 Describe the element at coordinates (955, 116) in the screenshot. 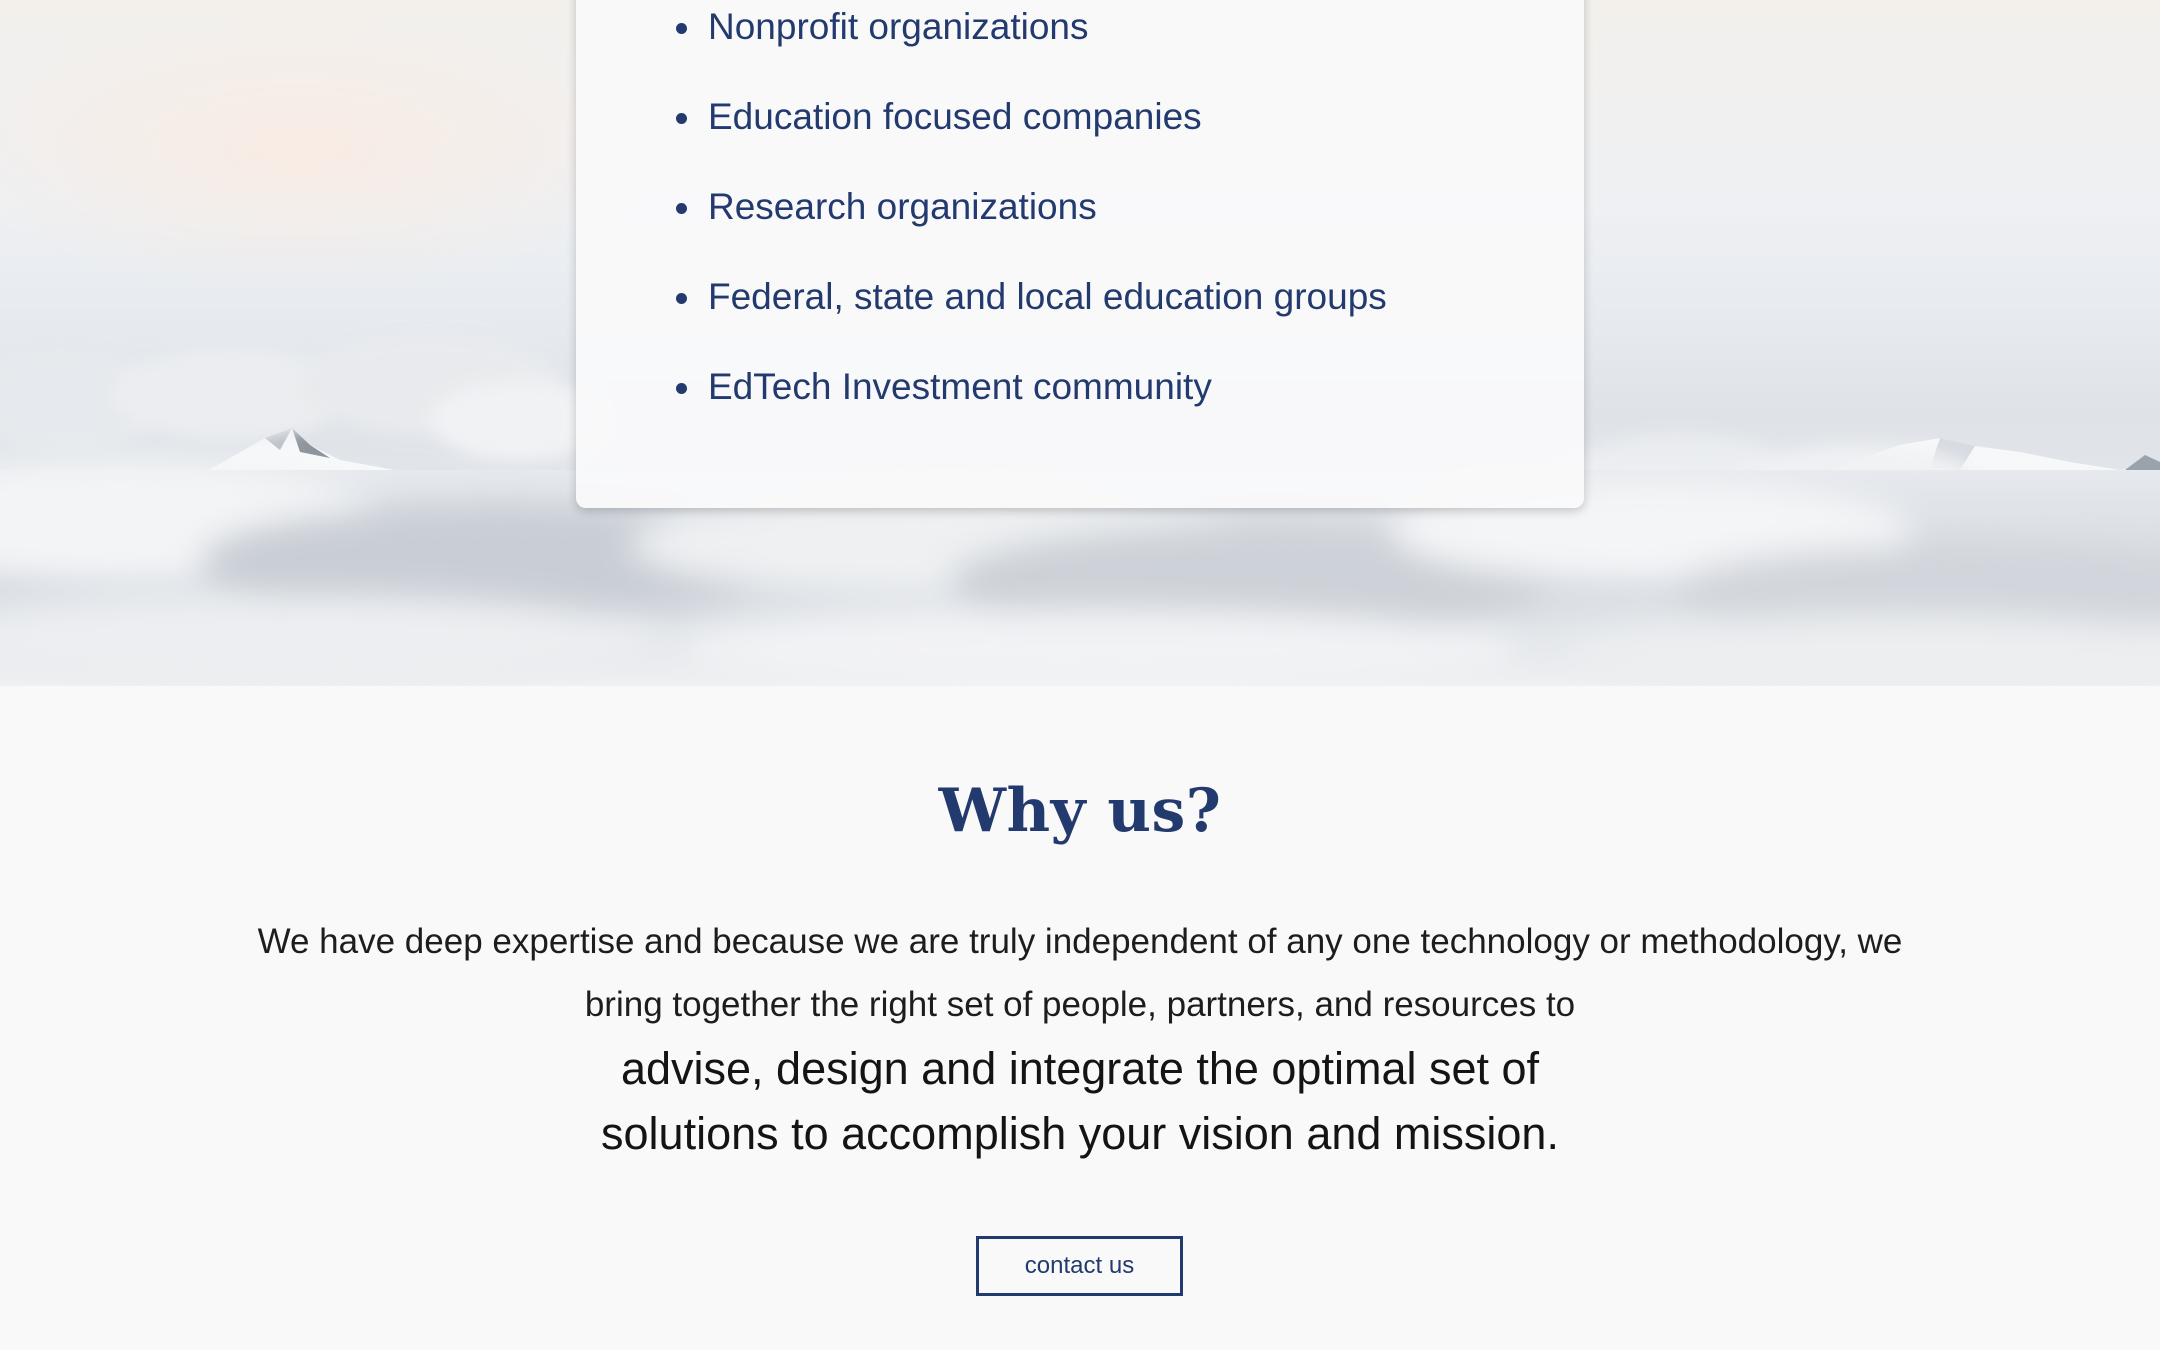

I see `list-item-label: Education focused companies` at that location.